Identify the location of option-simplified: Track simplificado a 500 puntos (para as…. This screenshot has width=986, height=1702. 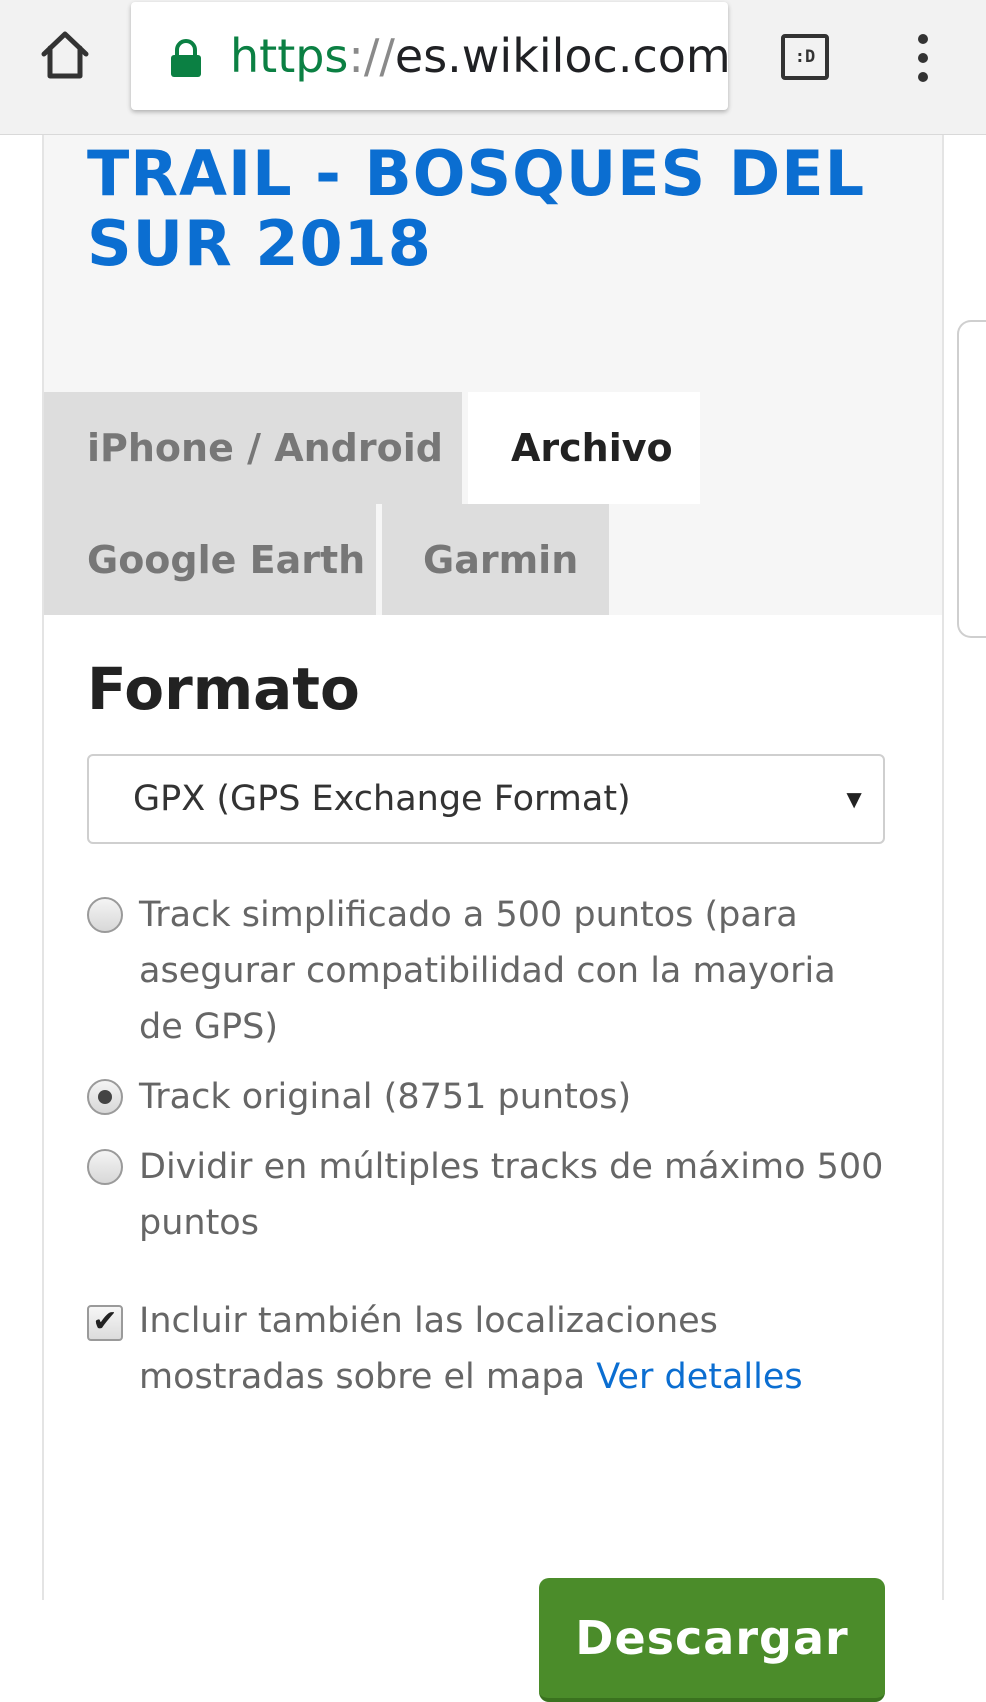
(487, 971).